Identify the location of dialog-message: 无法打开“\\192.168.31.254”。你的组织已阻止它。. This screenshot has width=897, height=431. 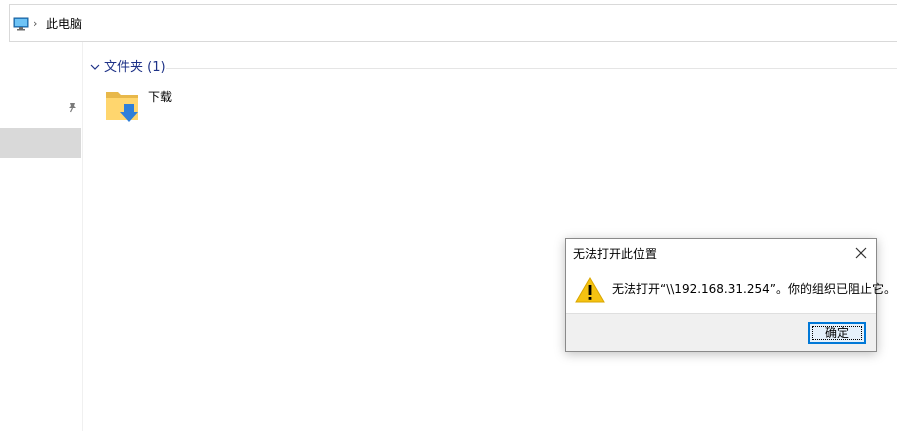
(754, 289).